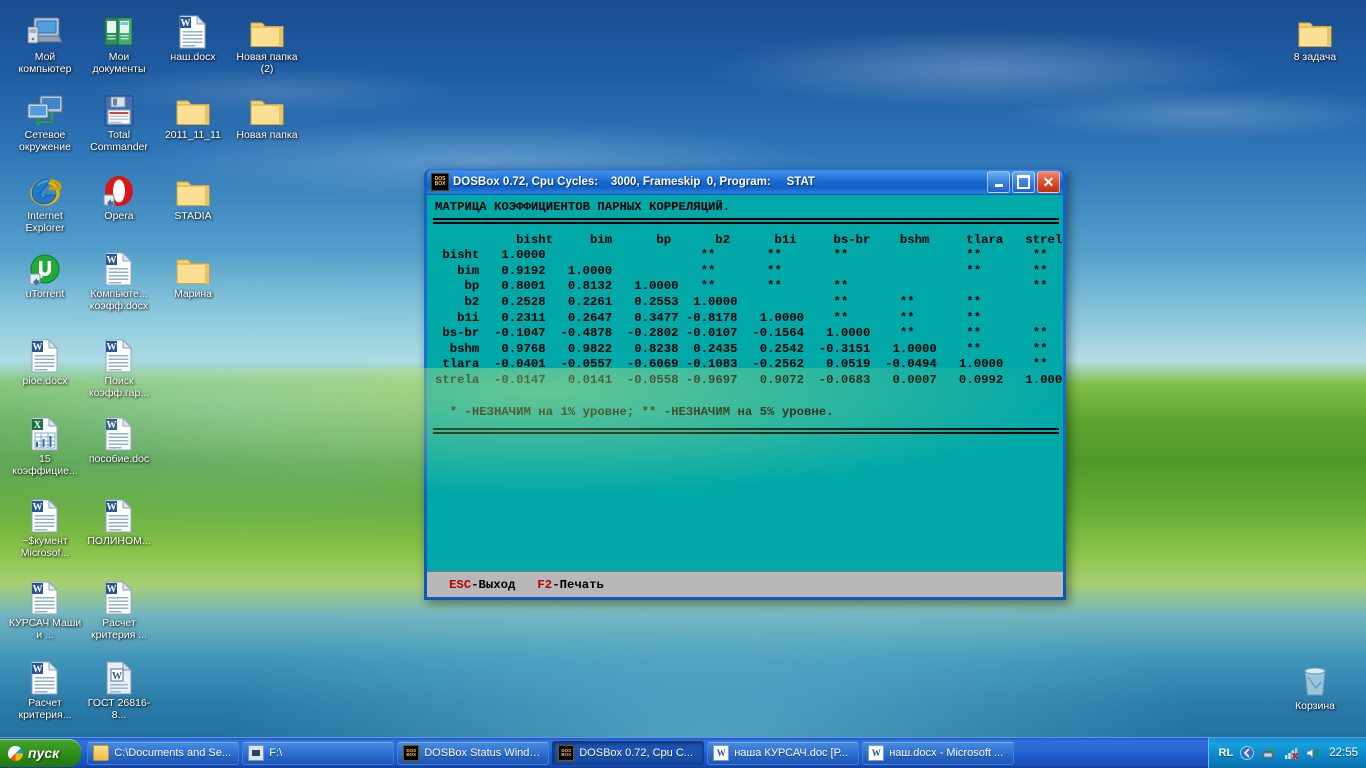 The image size is (1366, 768). I want to click on desktop-icon-word-doc: W Компьюте... коэфф.docx, so click(119, 277).